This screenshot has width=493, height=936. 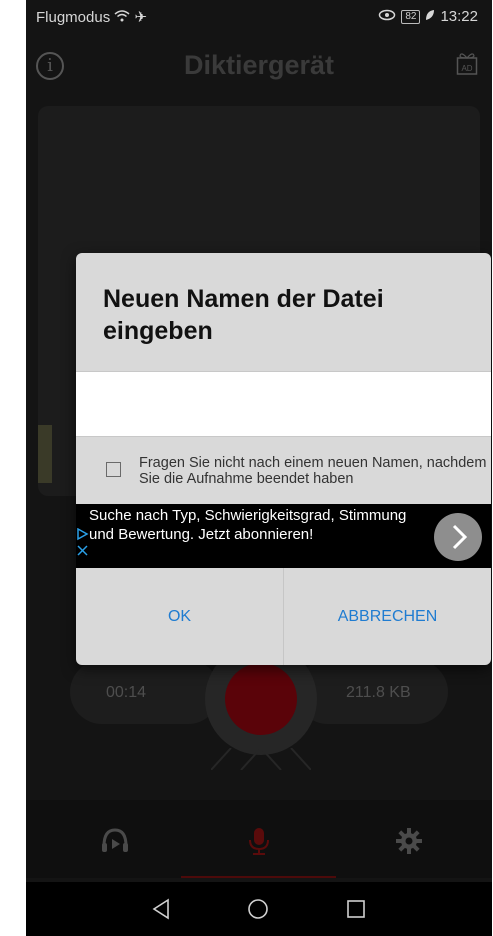 I want to click on play-headphones-icon, so click(x=115, y=841).